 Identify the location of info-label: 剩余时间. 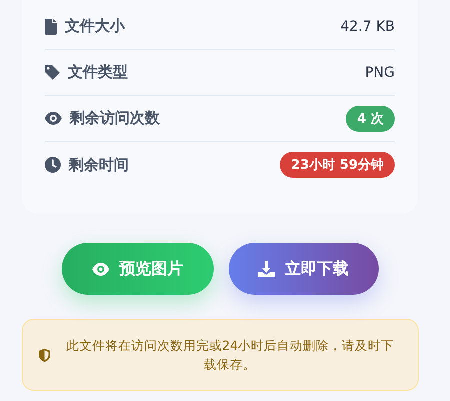
(99, 165).